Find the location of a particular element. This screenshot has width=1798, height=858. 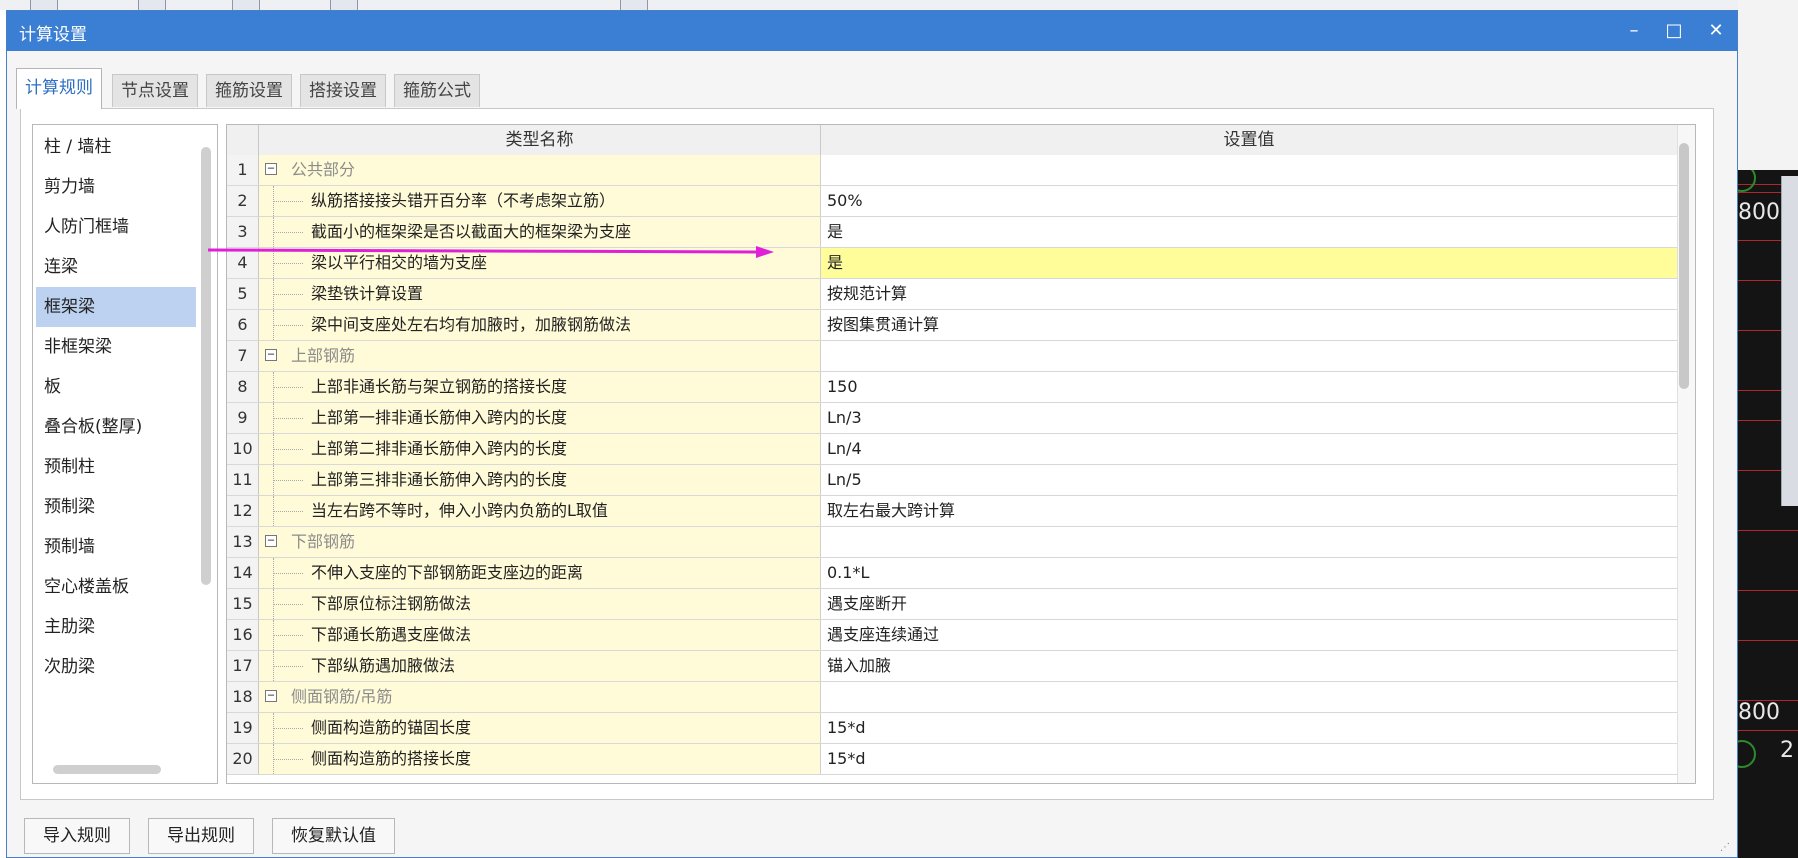

table-row: 20 侧面构造筋的搭接长度 15*d is located at coordinates (952, 759).